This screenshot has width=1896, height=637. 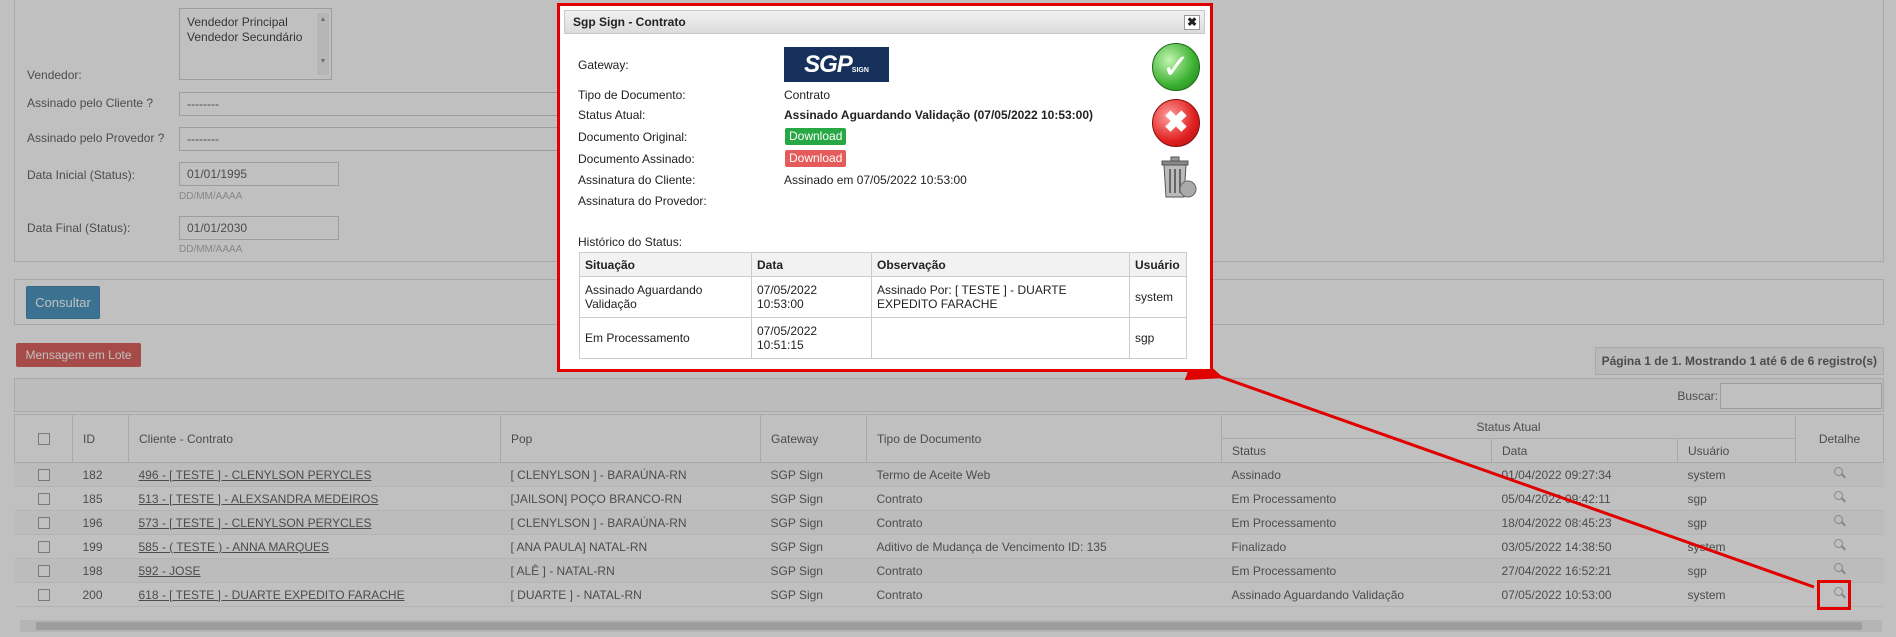 What do you see at coordinates (642, 201) in the screenshot?
I see `ass-provedor-label: Assinatura do Provedor:` at bounding box center [642, 201].